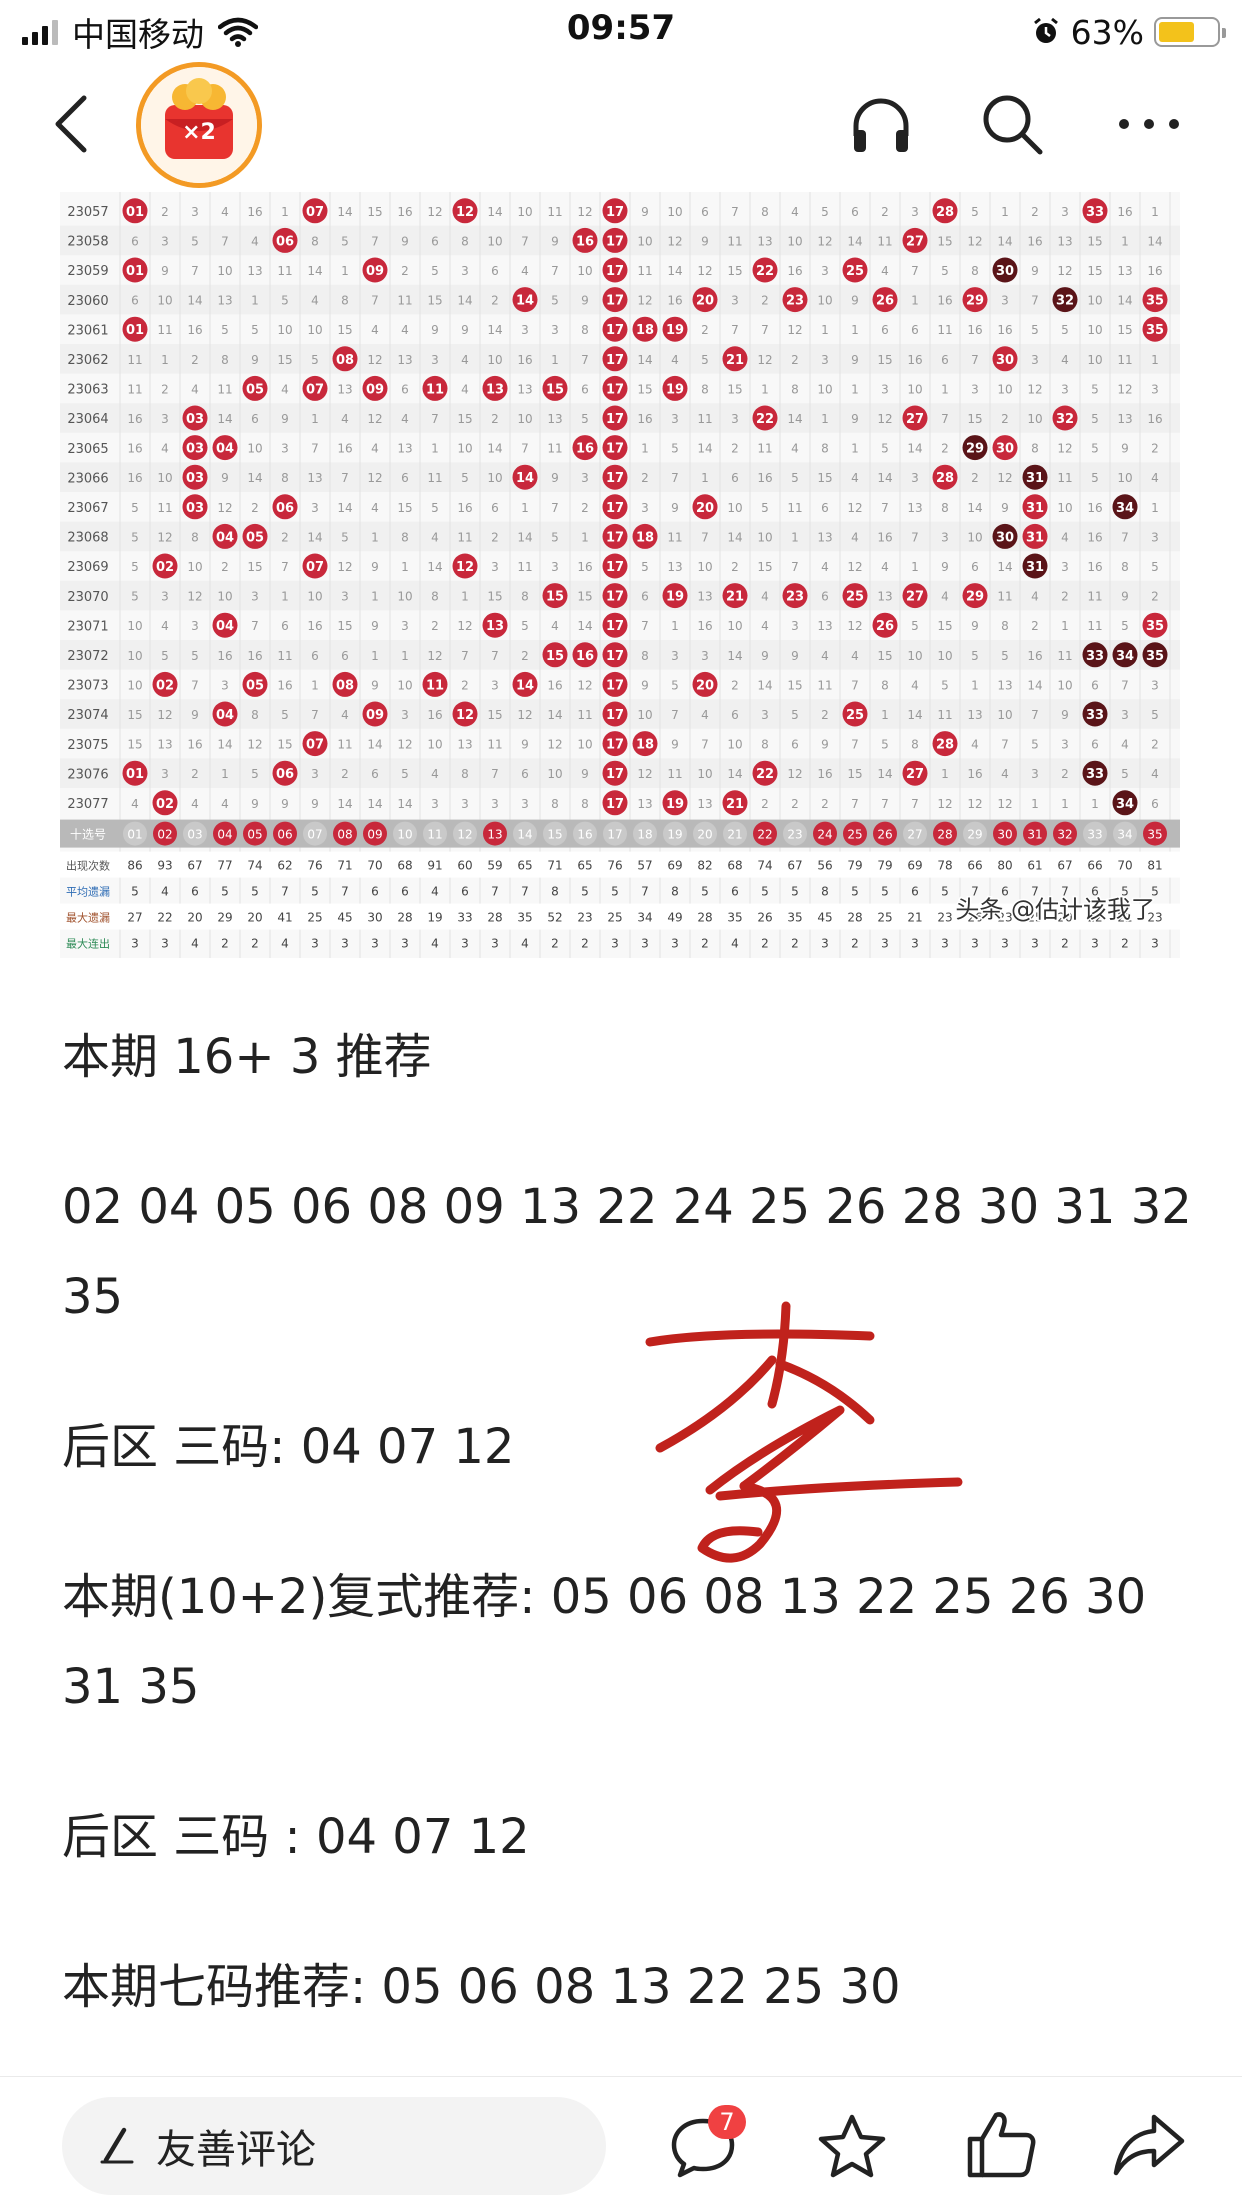 This screenshot has height=2208, width=1242. Describe the element at coordinates (87, 567) in the screenshot. I see `issue-label: 23069` at that location.